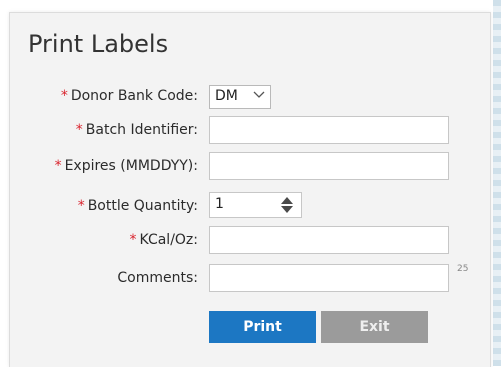 Image resolution: width=501 pixels, height=367 pixels. I want to click on batch-identifier-label: * Batch Identifier:, so click(136, 130).